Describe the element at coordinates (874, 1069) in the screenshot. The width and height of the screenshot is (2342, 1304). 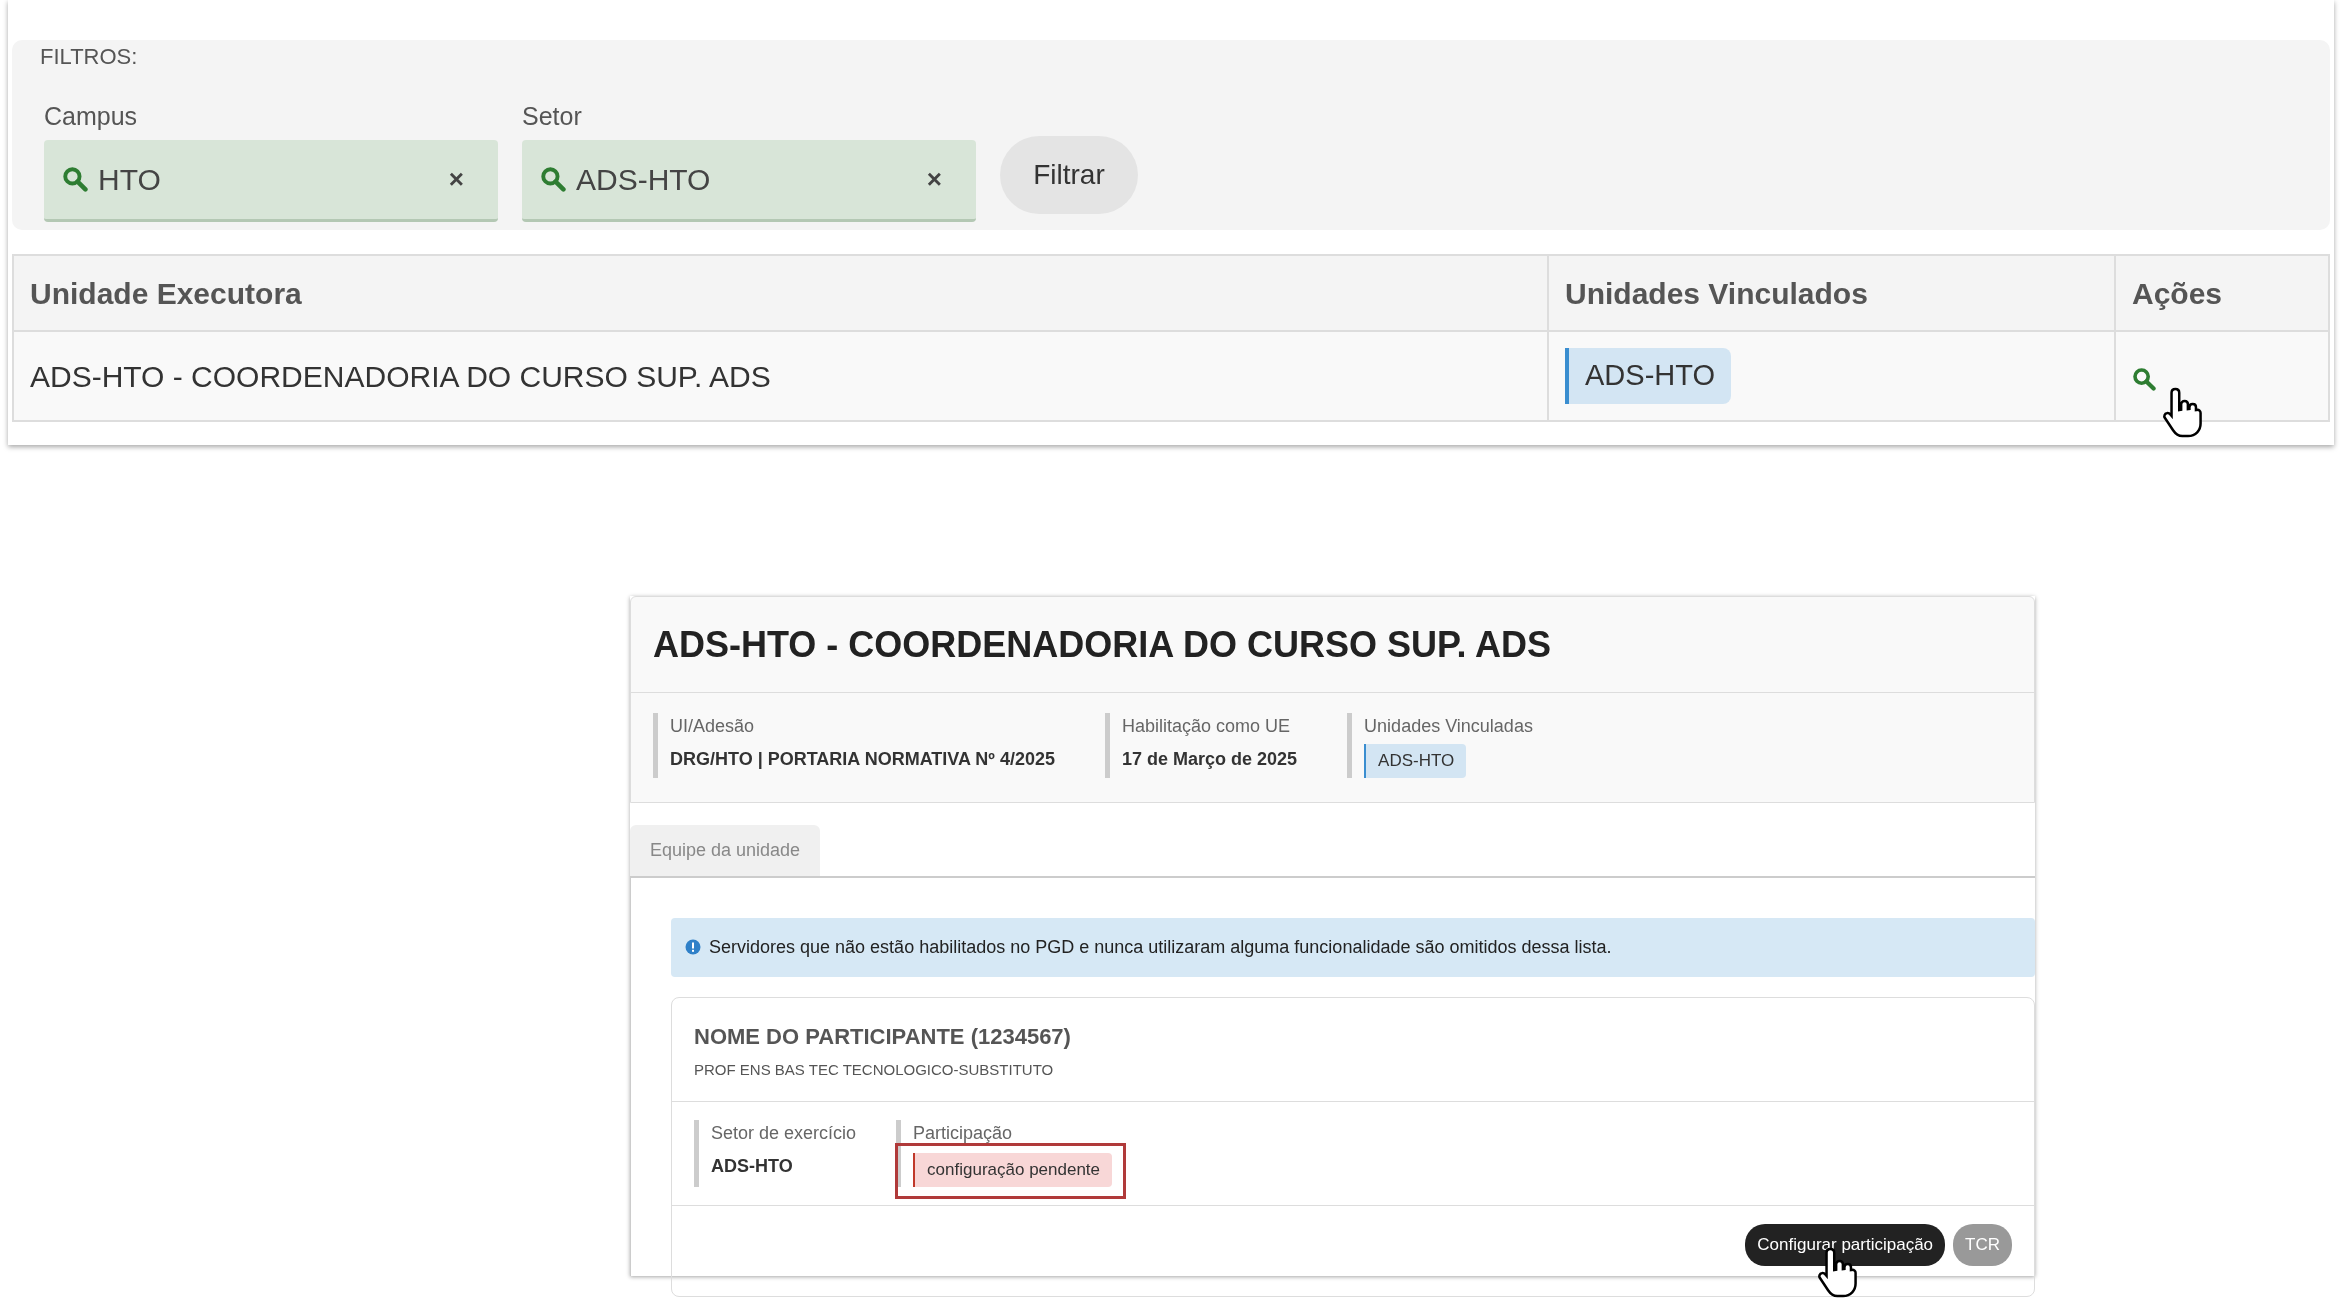
I see `participant-role: PROF ENS BAS TEC TECNOLOGICO-SUBSTITUTO` at that location.